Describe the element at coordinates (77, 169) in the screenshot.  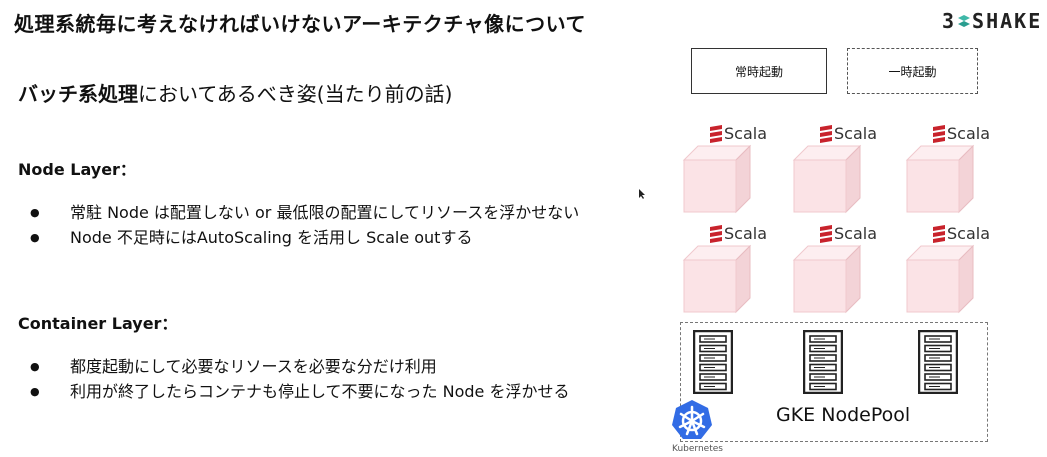
I see `section-heading-node-layer: Node Layer：` at that location.